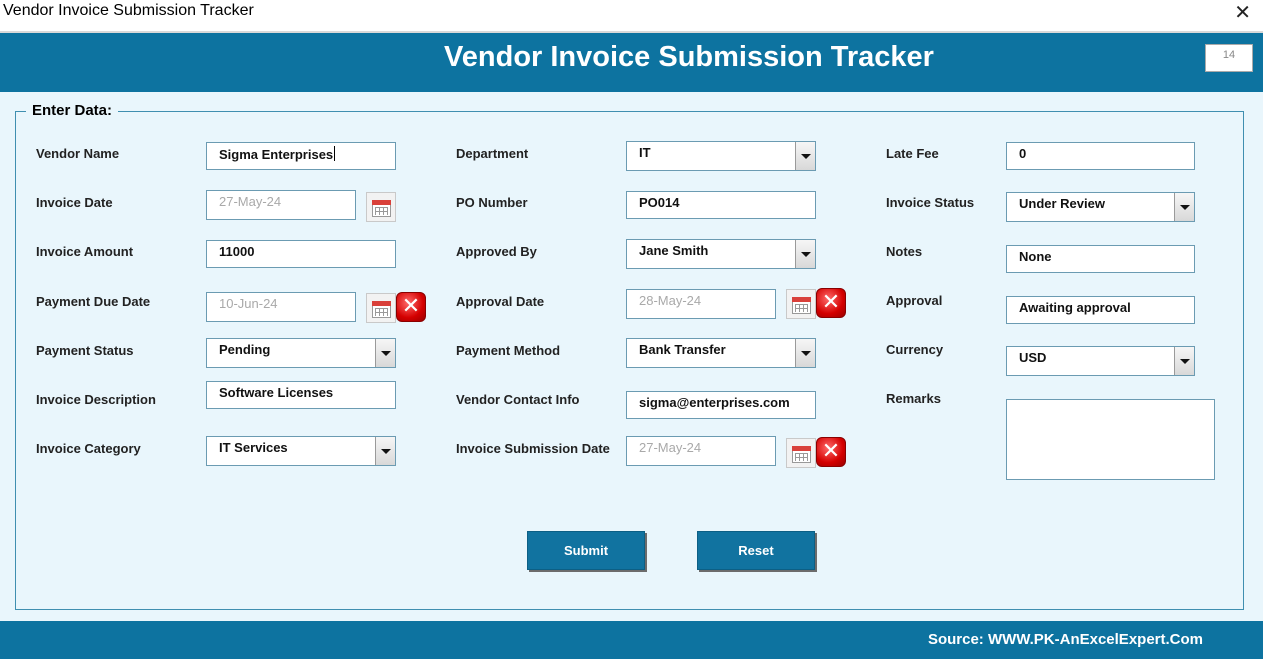 The height and width of the screenshot is (659, 1263). I want to click on invoice-date-input: 27-May-24, so click(281, 205).